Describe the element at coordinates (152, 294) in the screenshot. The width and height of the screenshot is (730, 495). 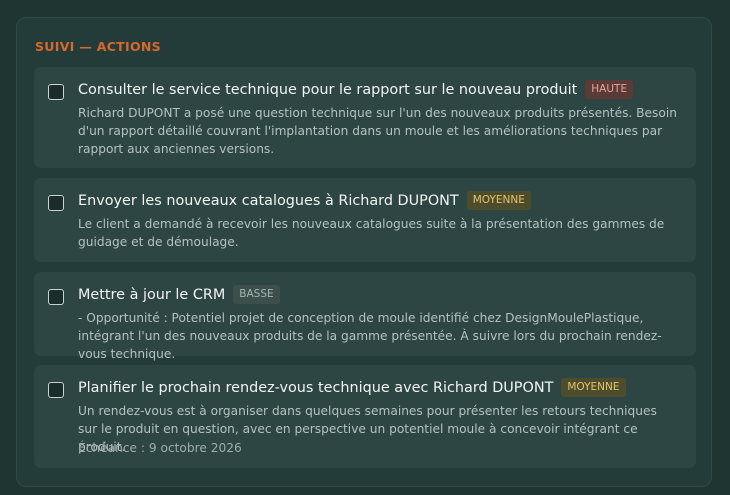
I see `action-title: Mettre à jour le CRM` at that location.